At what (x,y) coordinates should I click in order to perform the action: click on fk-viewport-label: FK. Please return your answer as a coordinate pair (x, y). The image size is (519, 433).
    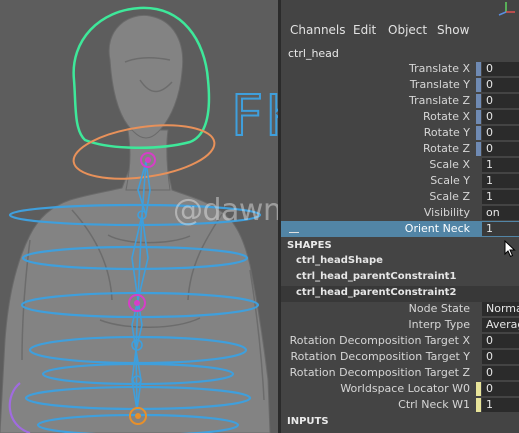
    Looking at the image, I should click on (254, 116).